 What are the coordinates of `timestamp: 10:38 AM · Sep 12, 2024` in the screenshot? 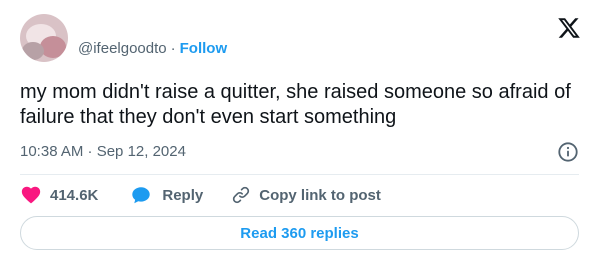 It's located at (103, 152).